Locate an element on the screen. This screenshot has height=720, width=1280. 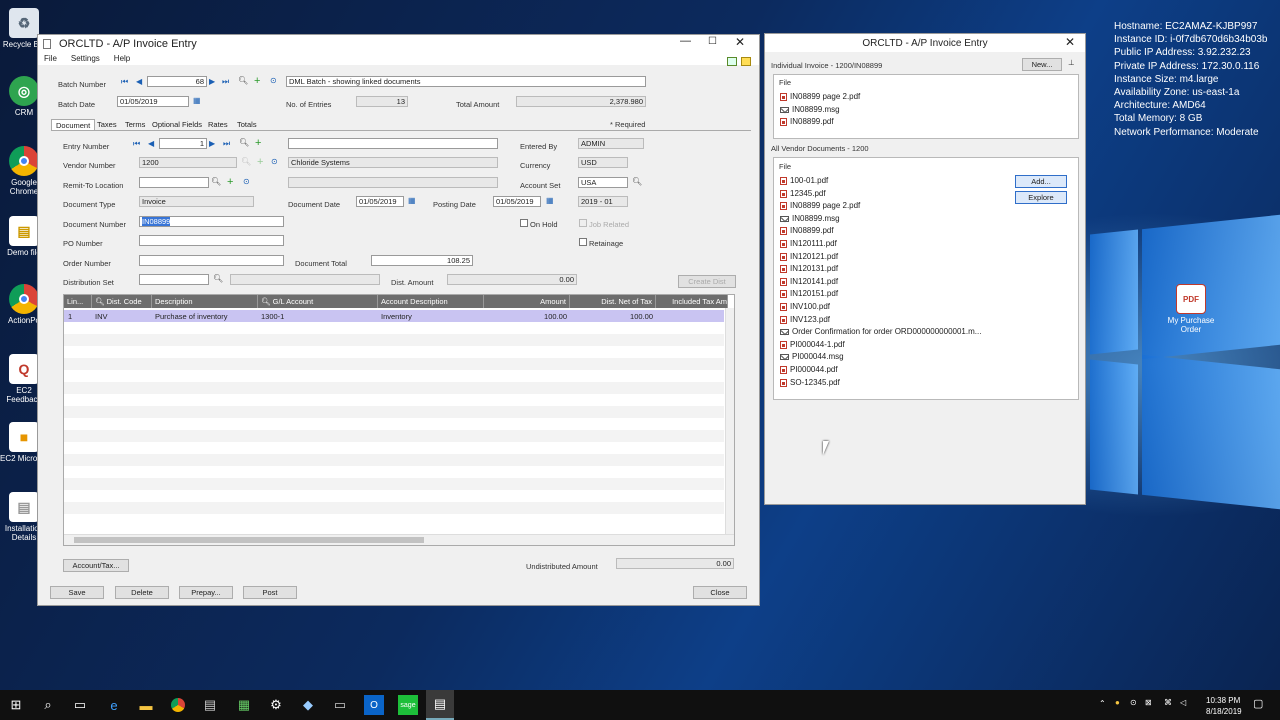
grid-header-account-description: Account Description is located at coordinates (431, 301).